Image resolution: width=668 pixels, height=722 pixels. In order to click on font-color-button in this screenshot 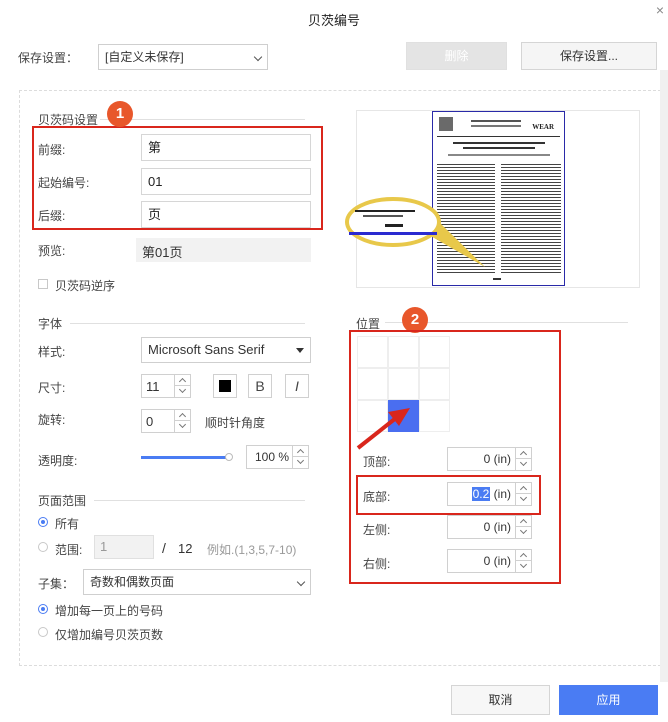, I will do `click(225, 386)`.